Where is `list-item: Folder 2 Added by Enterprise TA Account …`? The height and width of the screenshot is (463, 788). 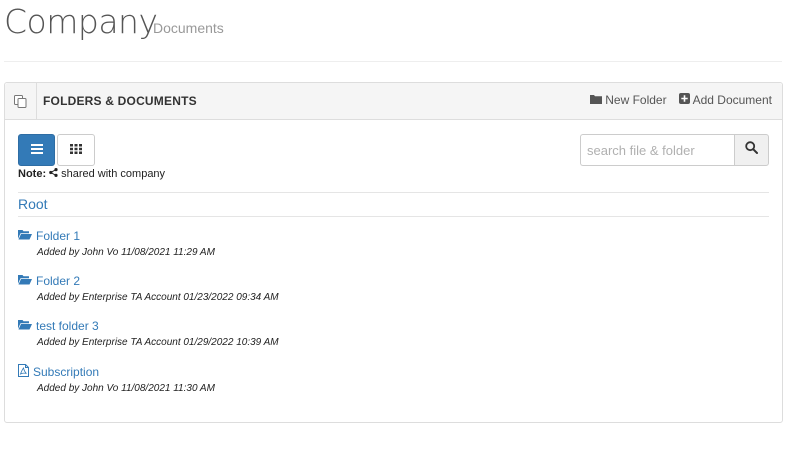
list-item: Folder 2 Added by Enterprise TA Account … is located at coordinates (218, 288).